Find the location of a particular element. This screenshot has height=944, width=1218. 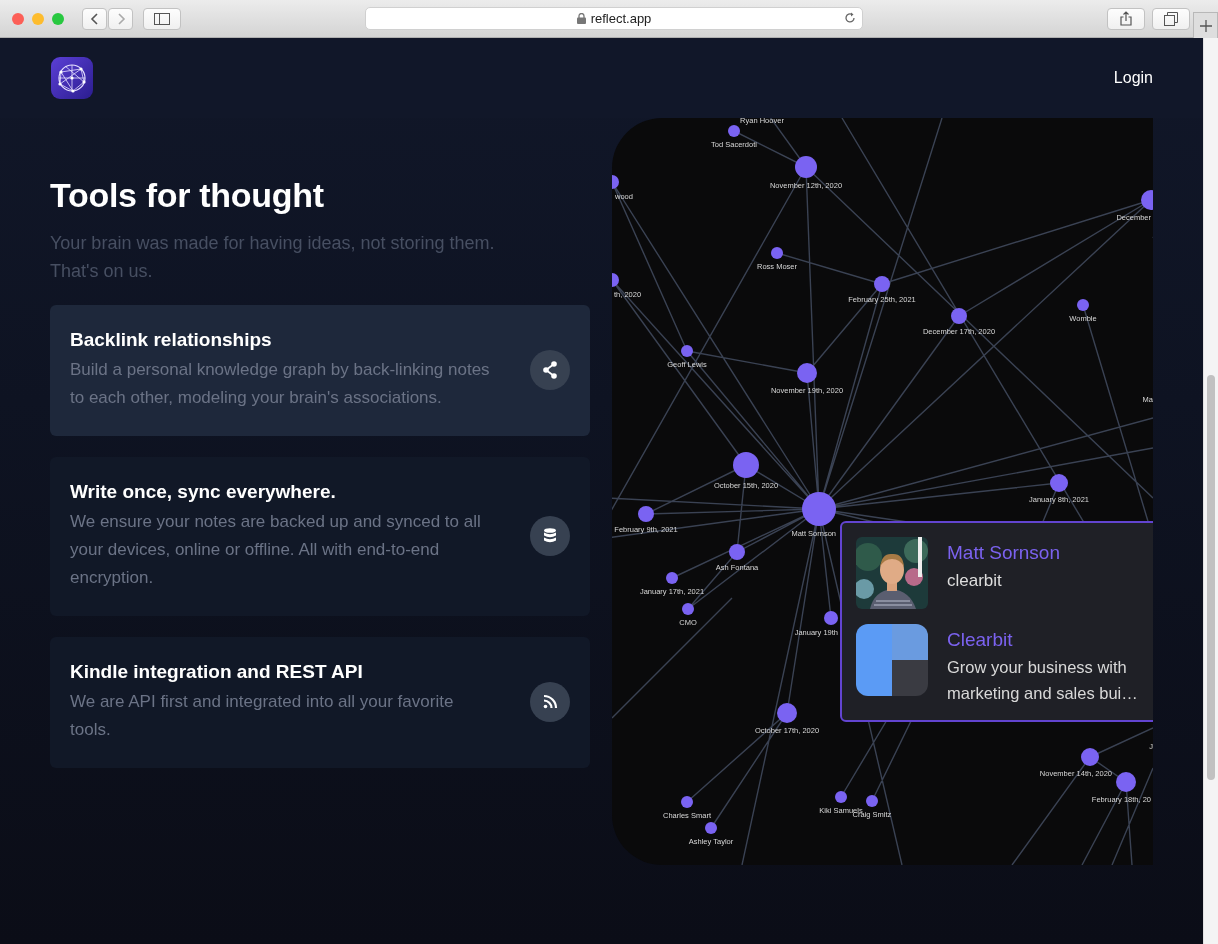

new-tab-button is located at coordinates (1205, 25).